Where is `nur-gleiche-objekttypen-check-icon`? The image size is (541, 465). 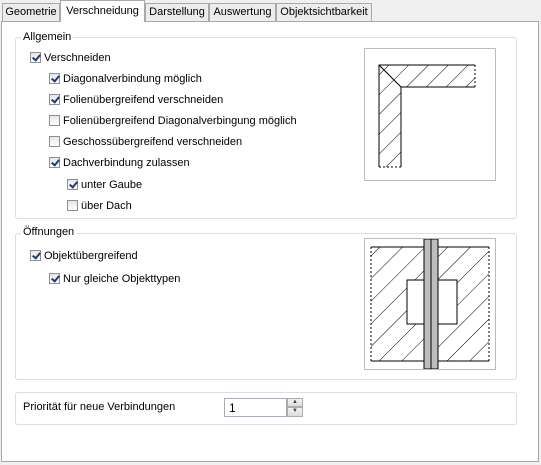 nur-gleiche-objekttypen-check-icon is located at coordinates (54, 278).